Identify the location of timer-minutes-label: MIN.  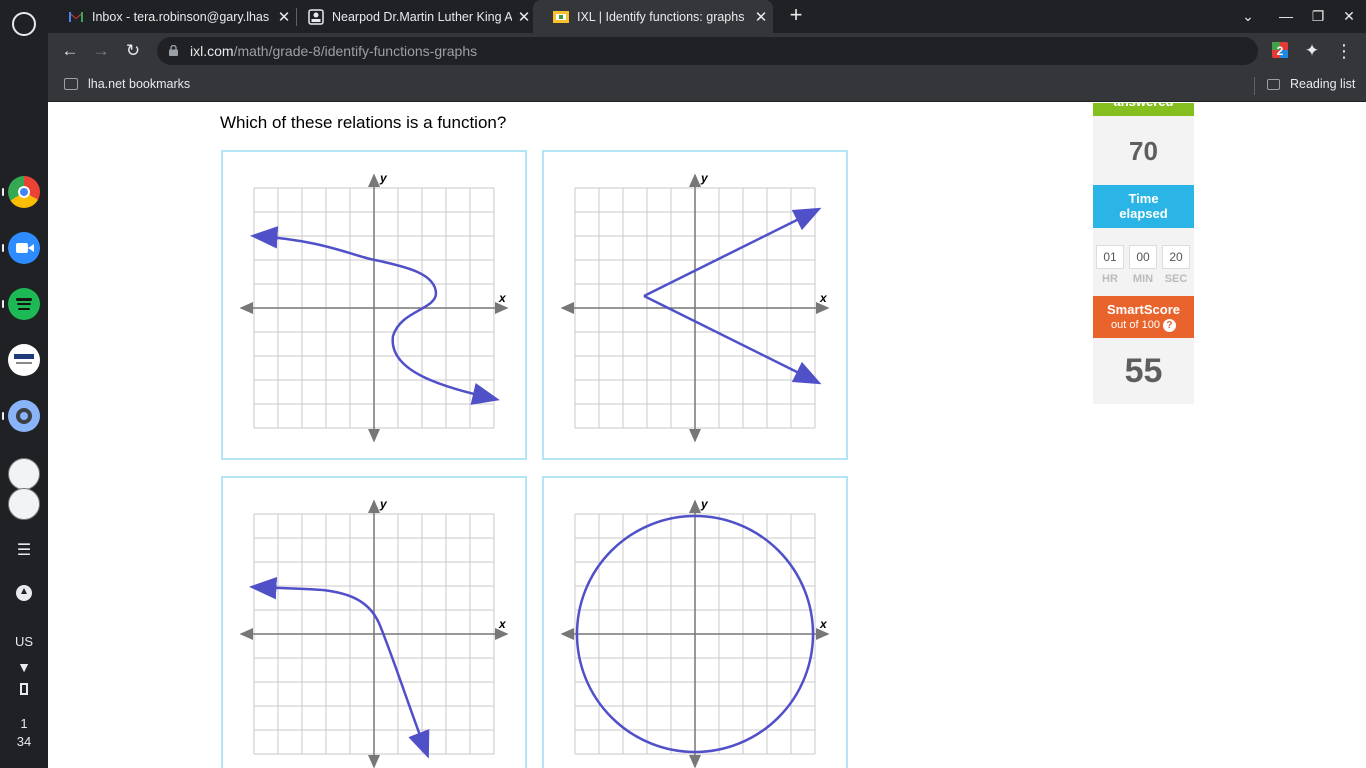
(1143, 279).